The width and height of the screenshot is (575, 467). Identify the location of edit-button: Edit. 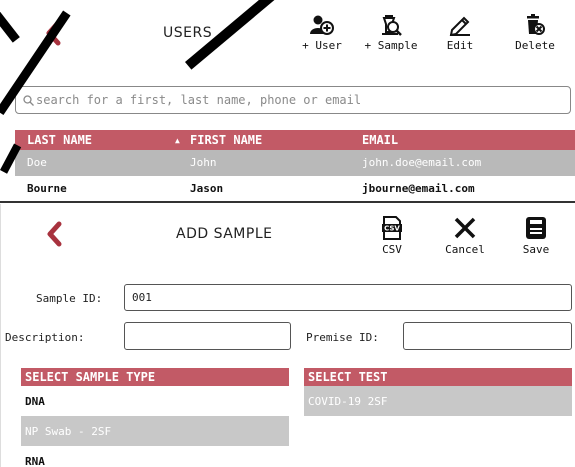
(460, 33).